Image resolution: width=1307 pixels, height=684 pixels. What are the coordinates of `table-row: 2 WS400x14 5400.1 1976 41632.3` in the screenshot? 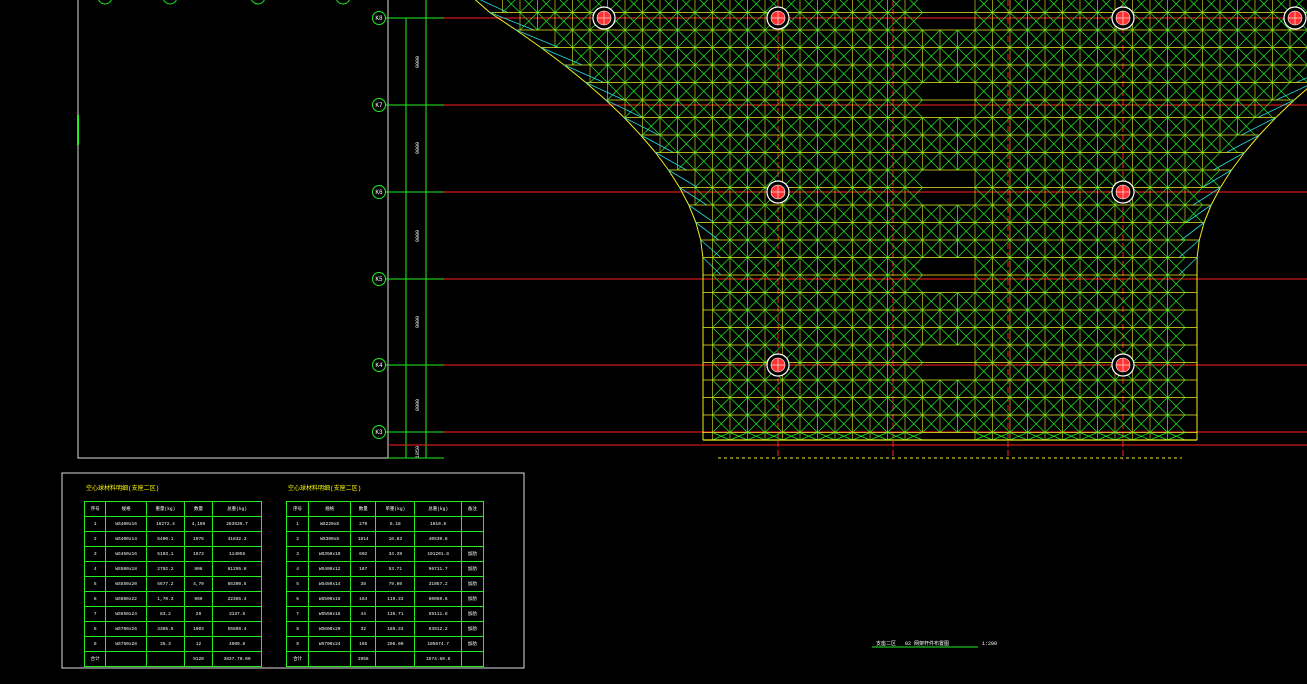 It's located at (172, 539).